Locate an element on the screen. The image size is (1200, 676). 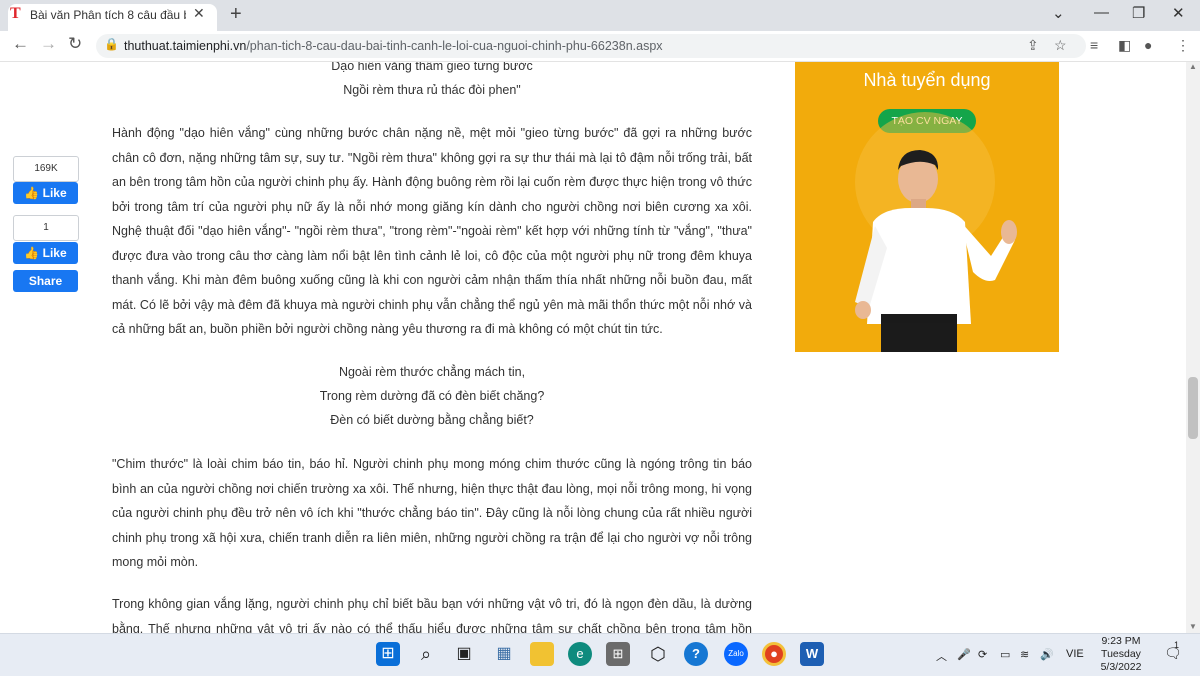
browser-menu-icon: ⋮ is located at coordinates (1183, 45).